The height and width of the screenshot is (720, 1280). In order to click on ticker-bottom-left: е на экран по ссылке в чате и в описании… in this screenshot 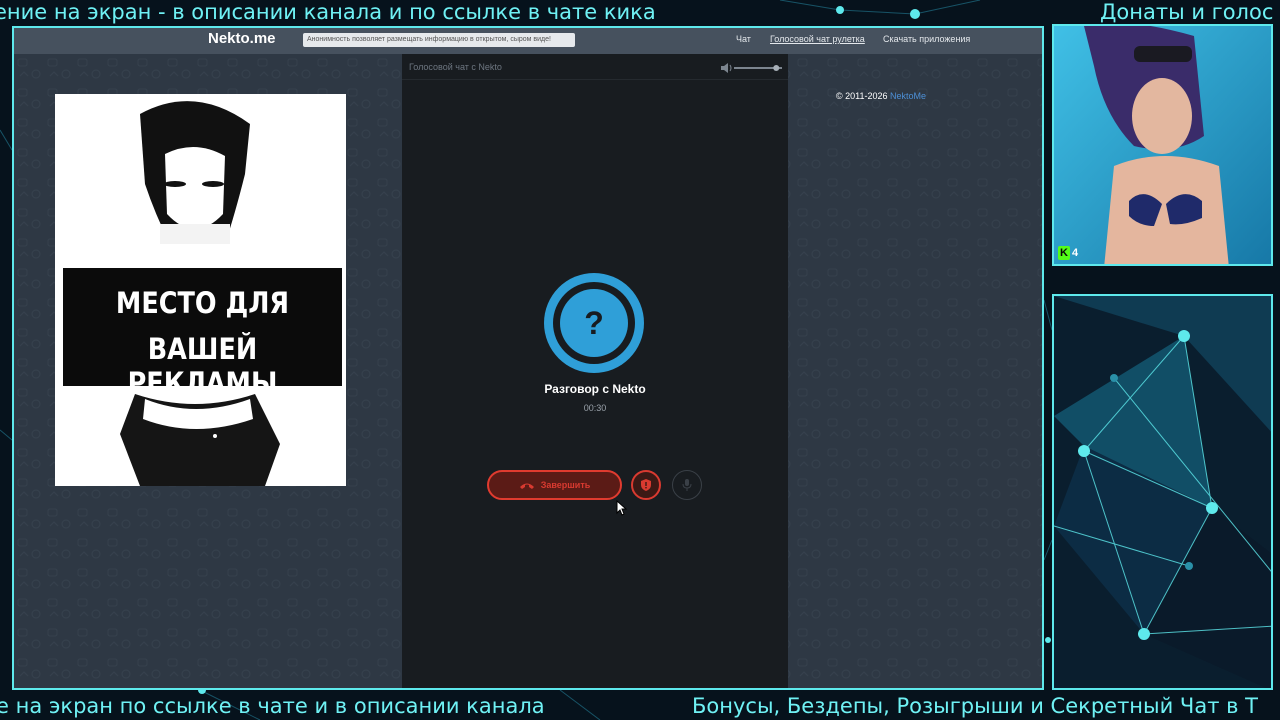, I will do `click(272, 706)`.